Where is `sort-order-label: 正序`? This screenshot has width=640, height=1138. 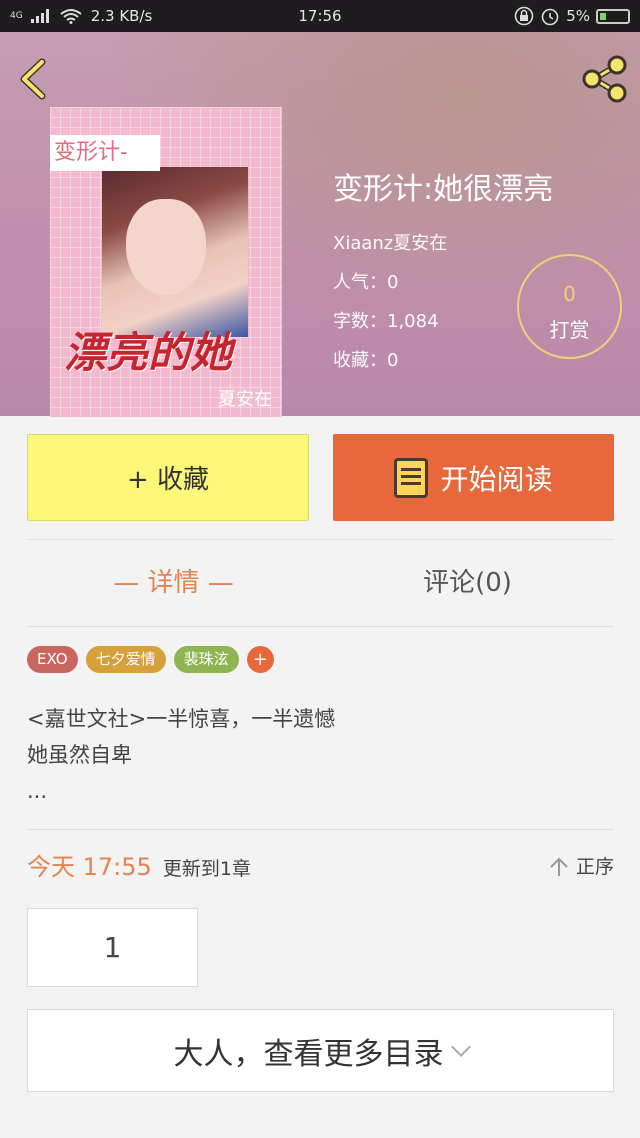
sort-order-label: 正序 is located at coordinates (594, 867).